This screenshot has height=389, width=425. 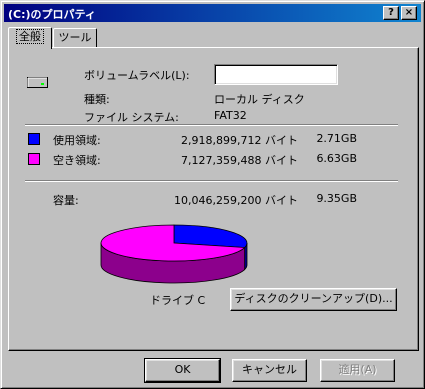 What do you see at coordinates (336, 138) in the screenshot?
I see `used-space-size: 2.71GB` at bounding box center [336, 138].